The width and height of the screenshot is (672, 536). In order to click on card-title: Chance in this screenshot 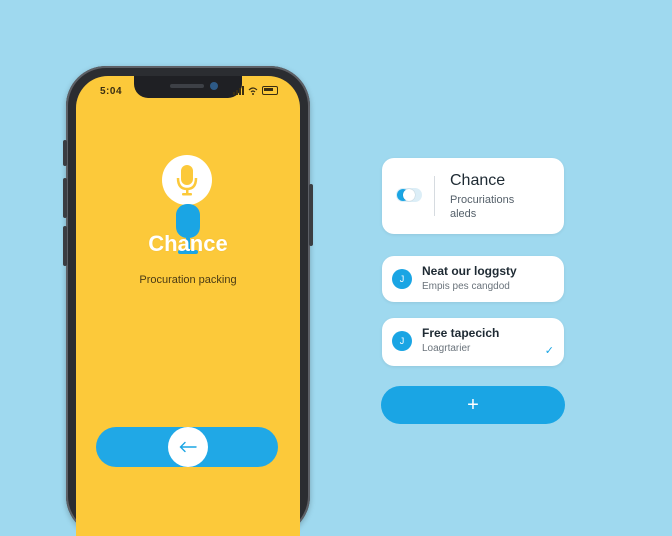, I will do `click(478, 180)`.